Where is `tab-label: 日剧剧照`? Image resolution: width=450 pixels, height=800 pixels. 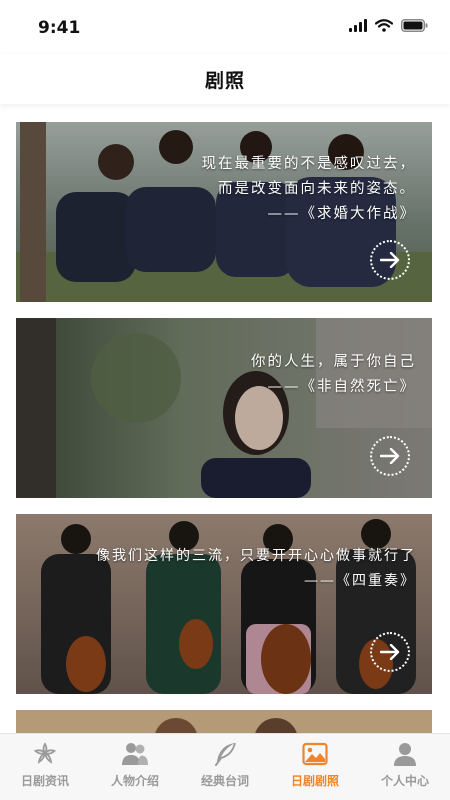
tab-label: 日剧剧照 is located at coordinates (314, 781).